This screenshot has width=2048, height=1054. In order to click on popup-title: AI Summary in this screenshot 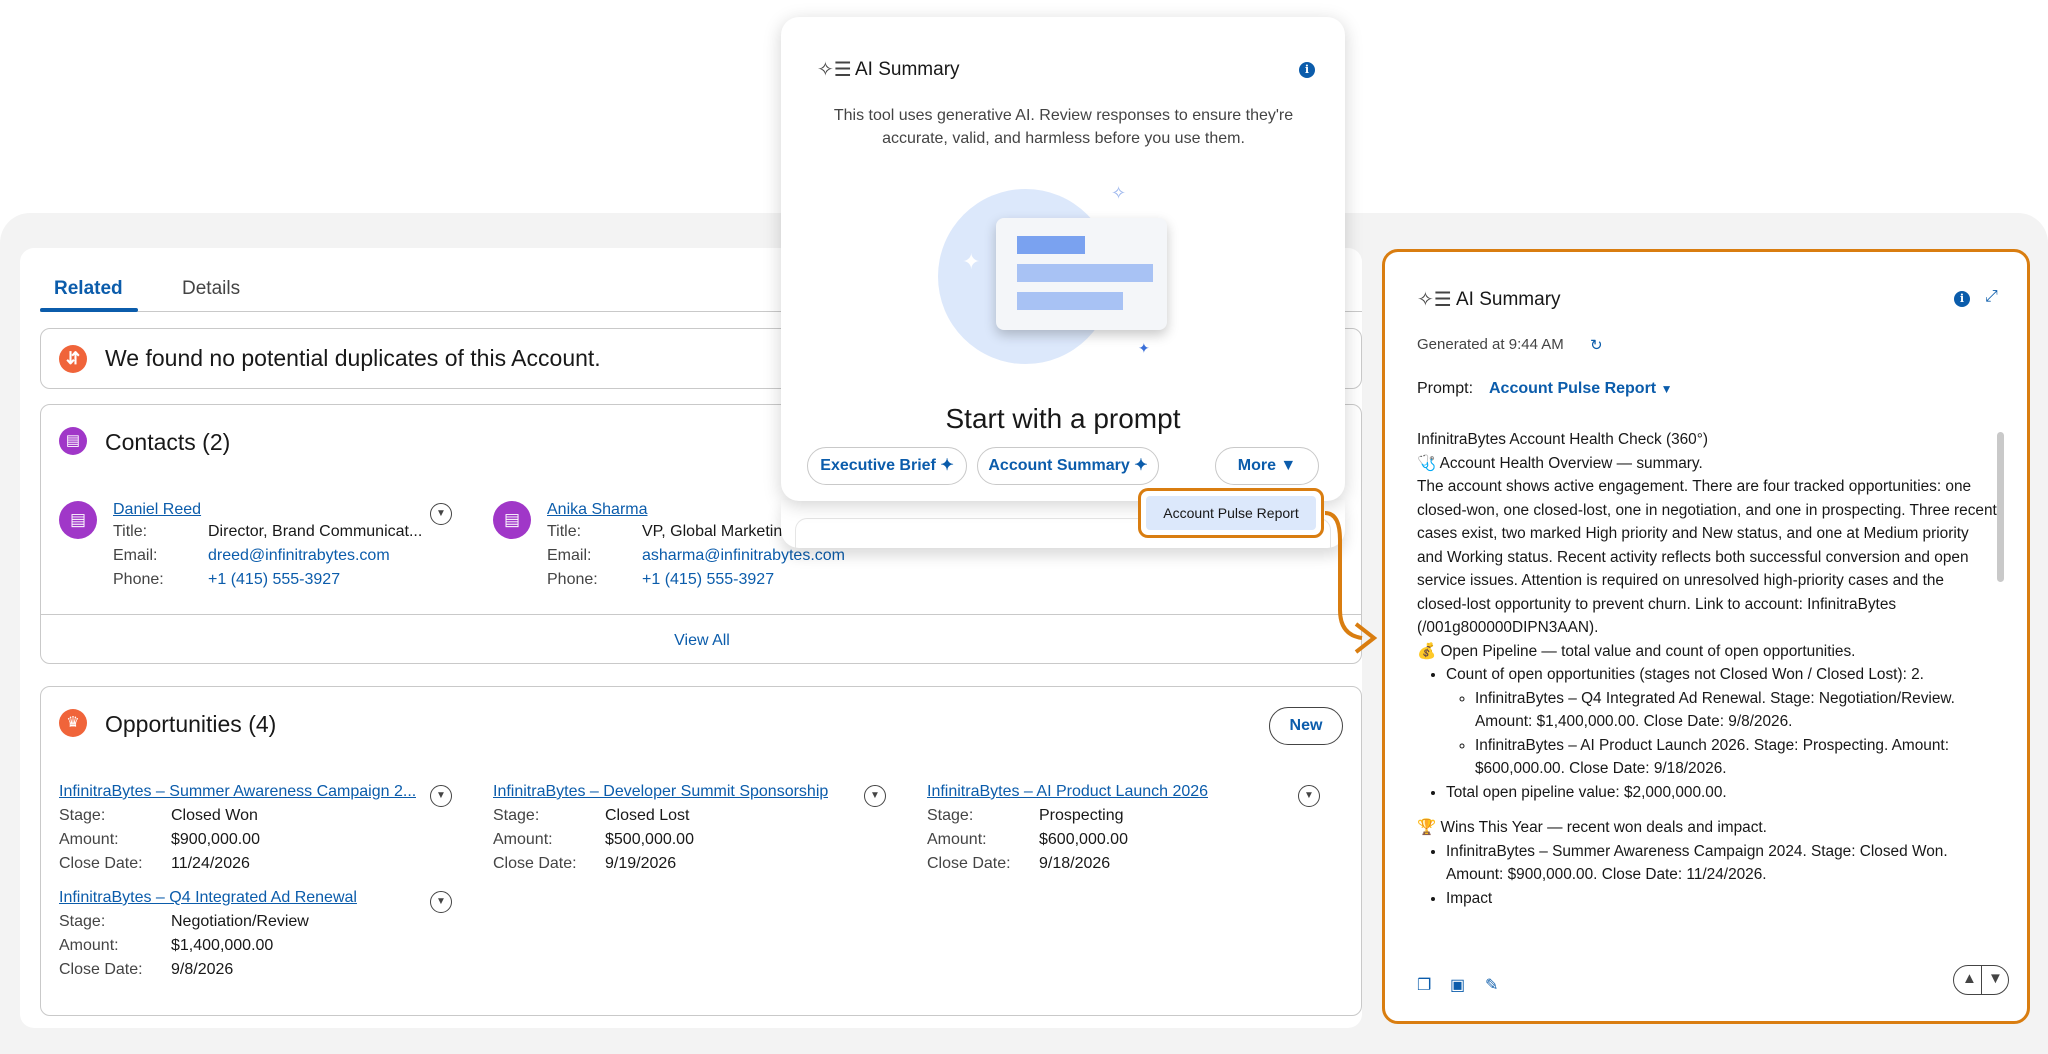, I will do `click(907, 69)`.